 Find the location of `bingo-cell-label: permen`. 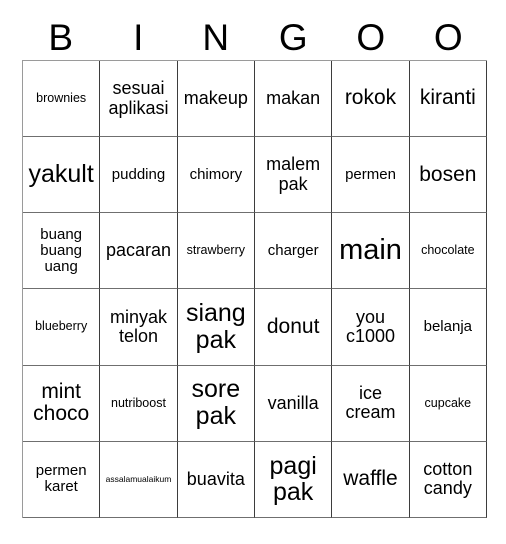

bingo-cell-label: permen is located at coordinates (370, 174).